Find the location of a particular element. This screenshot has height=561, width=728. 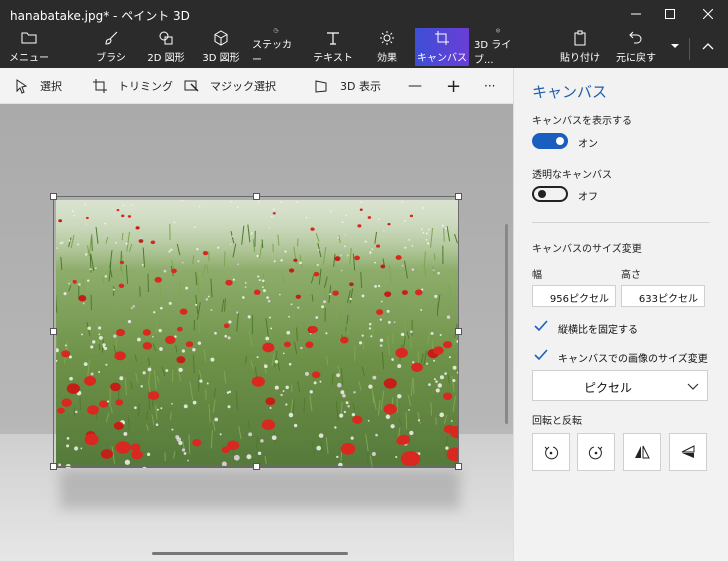

panel-divider is located at coordinates (621, 222).